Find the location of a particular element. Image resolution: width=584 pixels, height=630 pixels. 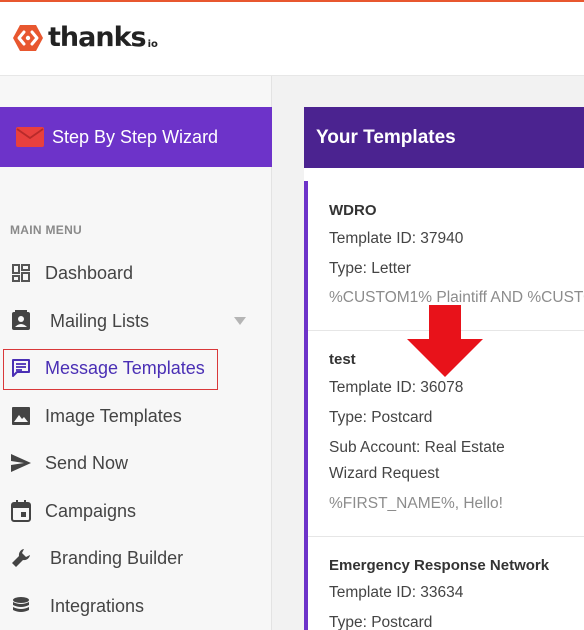

sidebar-item-label: Branding Builder is located at coordinates (117, 557).